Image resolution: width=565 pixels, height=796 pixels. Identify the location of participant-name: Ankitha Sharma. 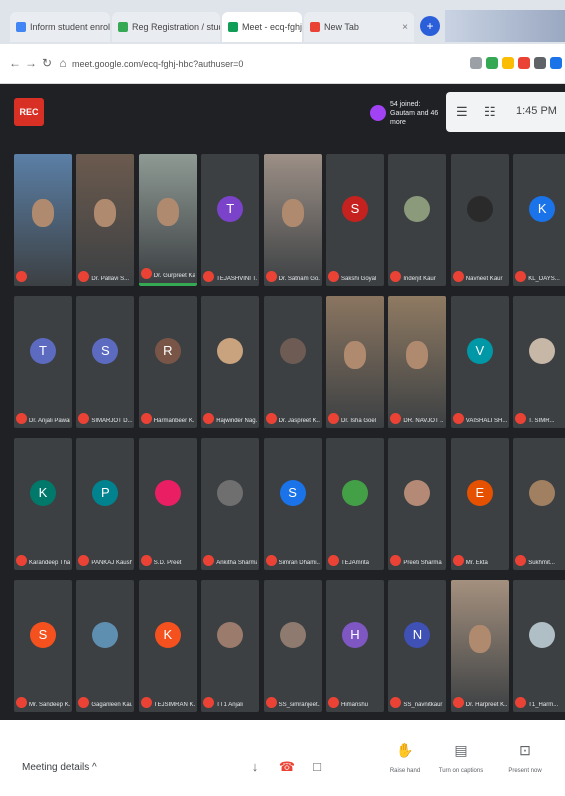
(237, 563).